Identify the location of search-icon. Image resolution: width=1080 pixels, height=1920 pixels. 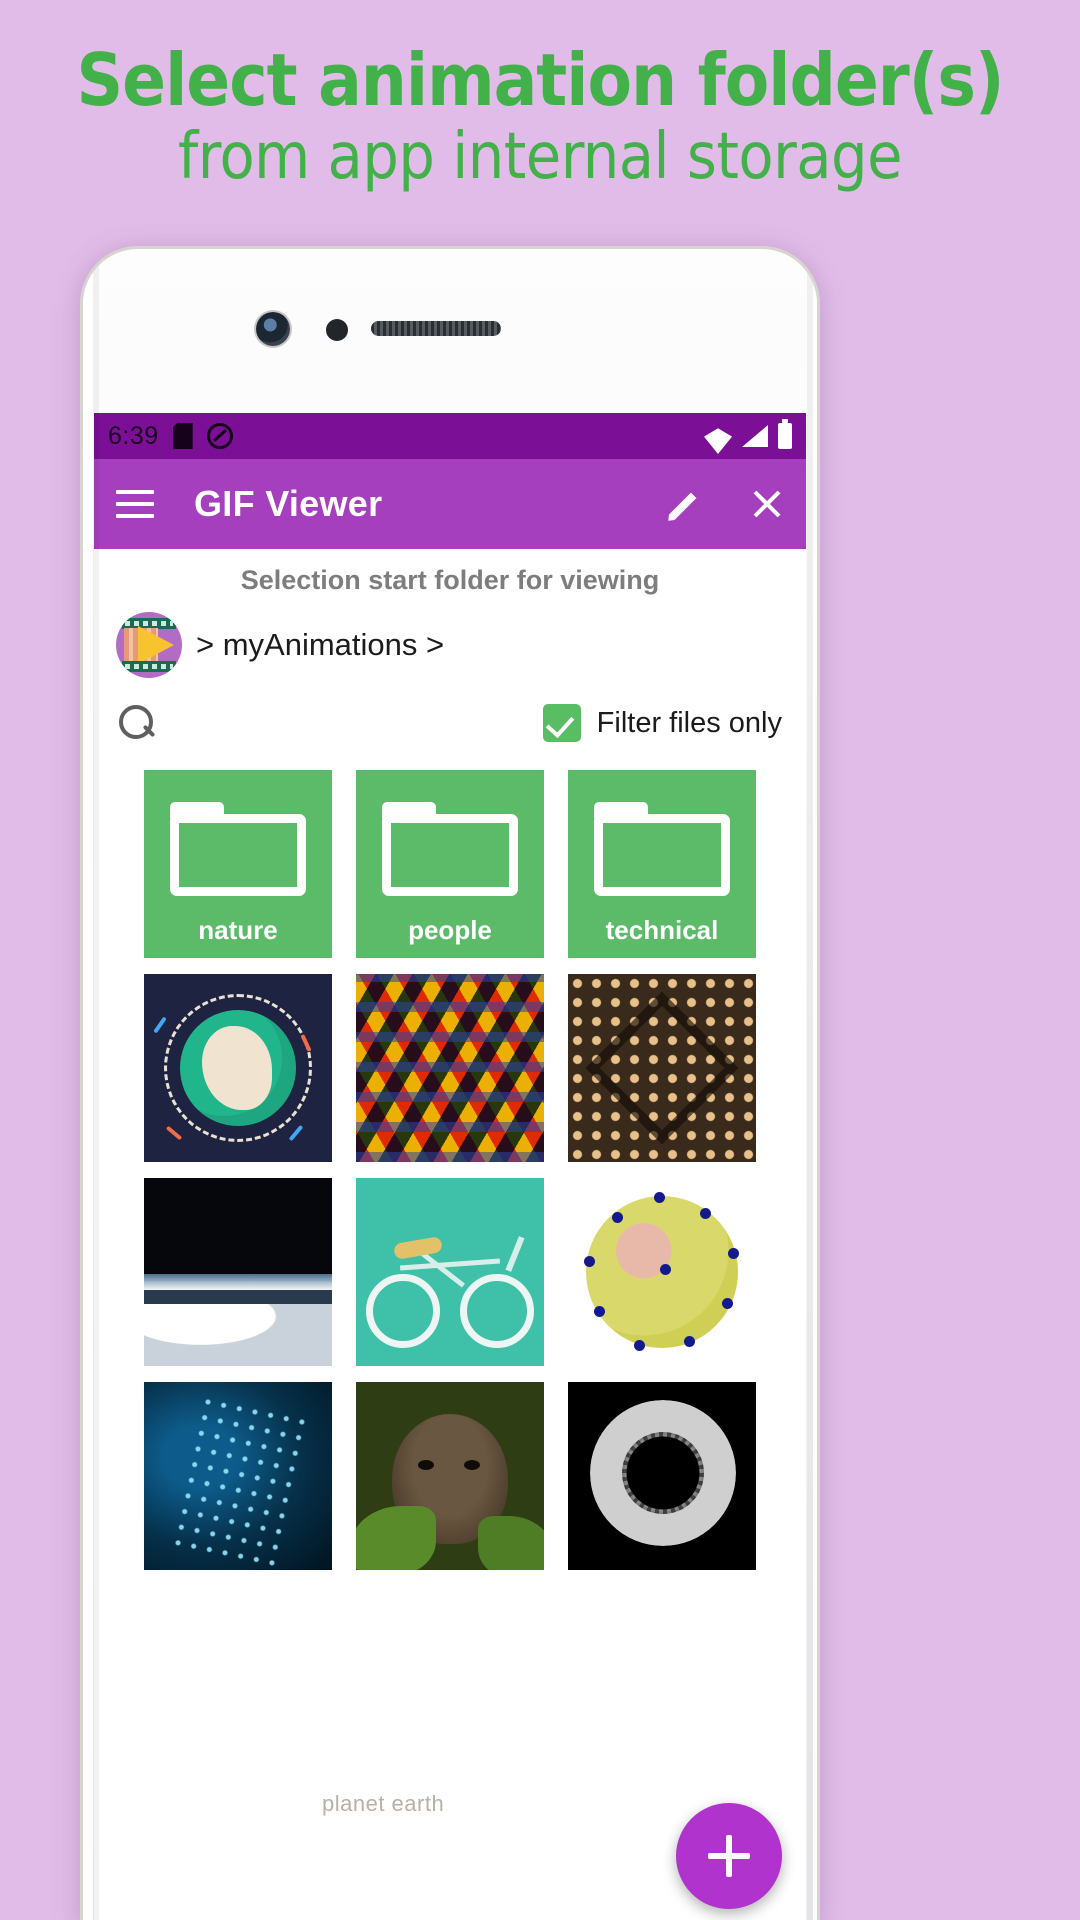
(137, 723).